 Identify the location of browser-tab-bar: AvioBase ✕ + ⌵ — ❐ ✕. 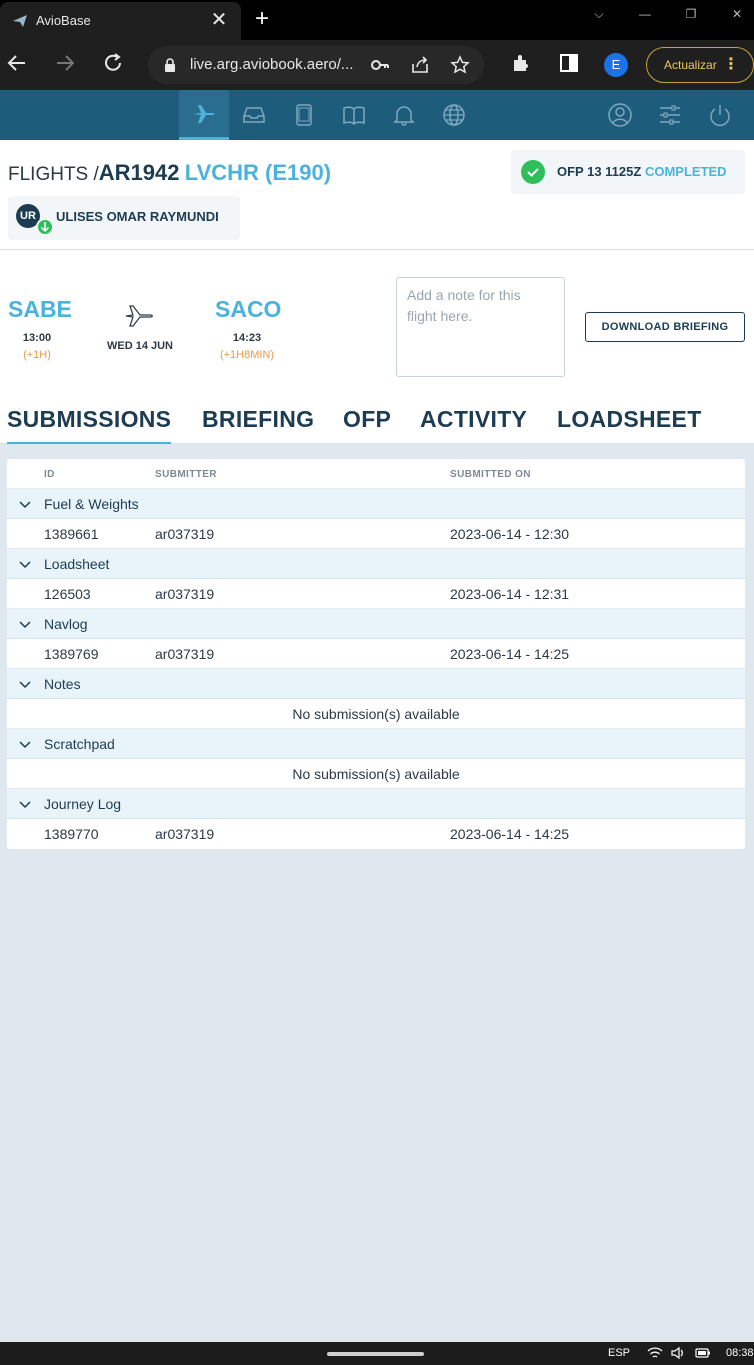
(377, 20).